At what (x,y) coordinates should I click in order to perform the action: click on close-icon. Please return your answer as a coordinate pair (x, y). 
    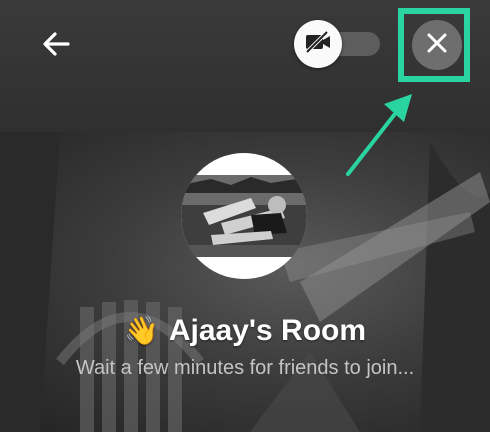
    Looking at the image, I should click on (437, 45).